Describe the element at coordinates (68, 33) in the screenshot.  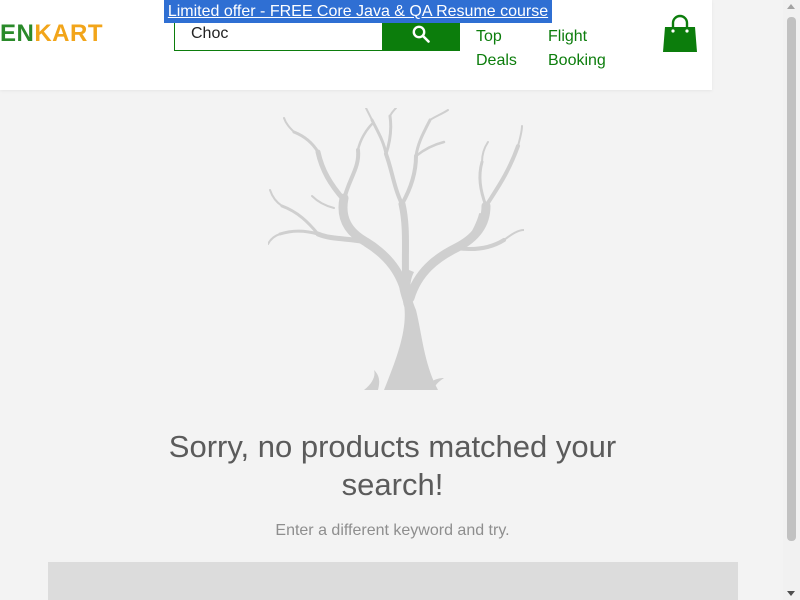
I see `logo-part-orange: KART` at that location.